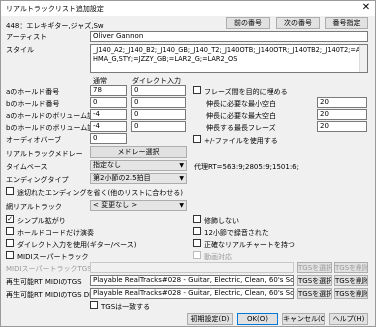 The image size is (376, 327). Describe the element at coordinates (10, 255) in the screenshot. I see `midi-supertrack-checkbox` at that location.